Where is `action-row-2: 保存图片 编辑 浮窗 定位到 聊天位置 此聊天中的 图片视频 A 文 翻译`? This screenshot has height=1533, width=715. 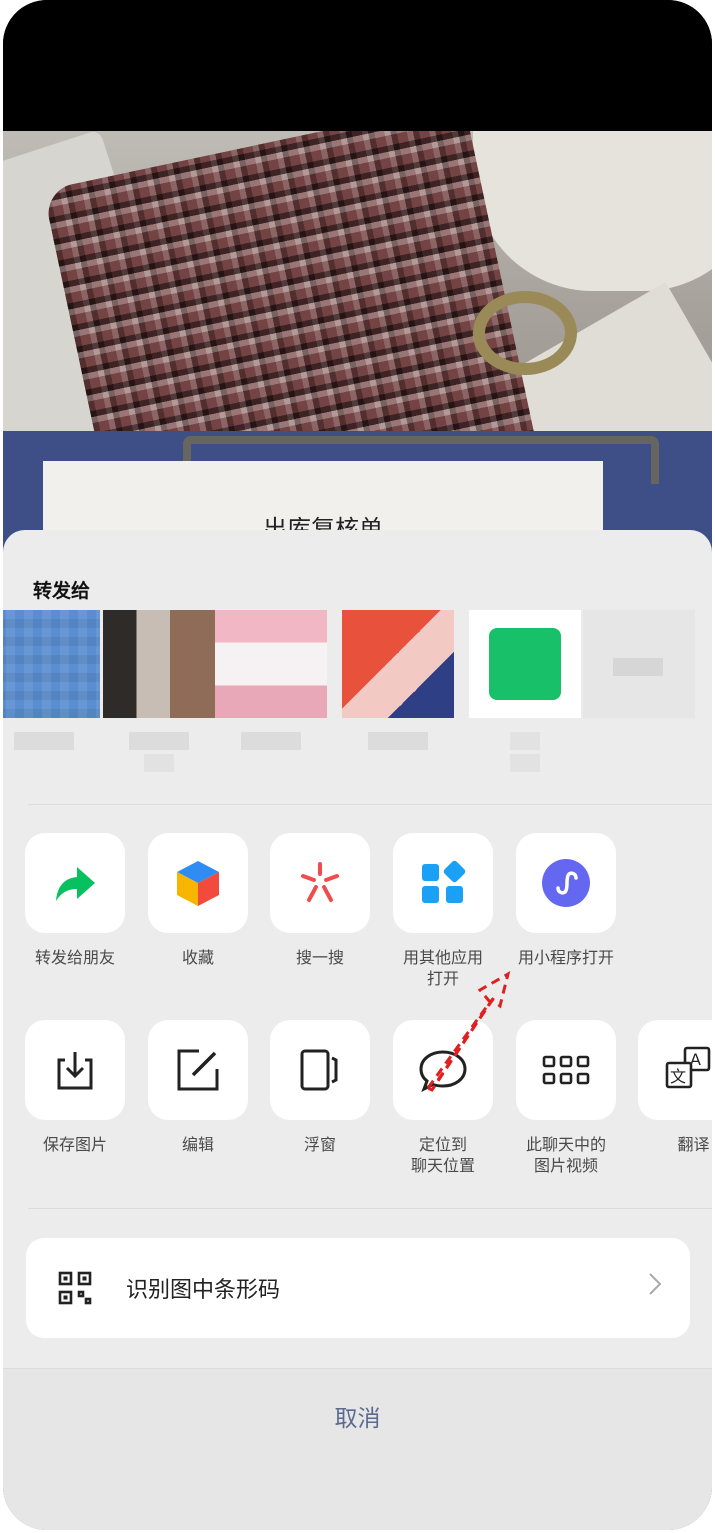 action-row-2: 保存图片 编辑 浮窗 定位到 聊天位置 此聊天中的 图片视频 A 文 翻译 is located at coordinates (357, 1110).